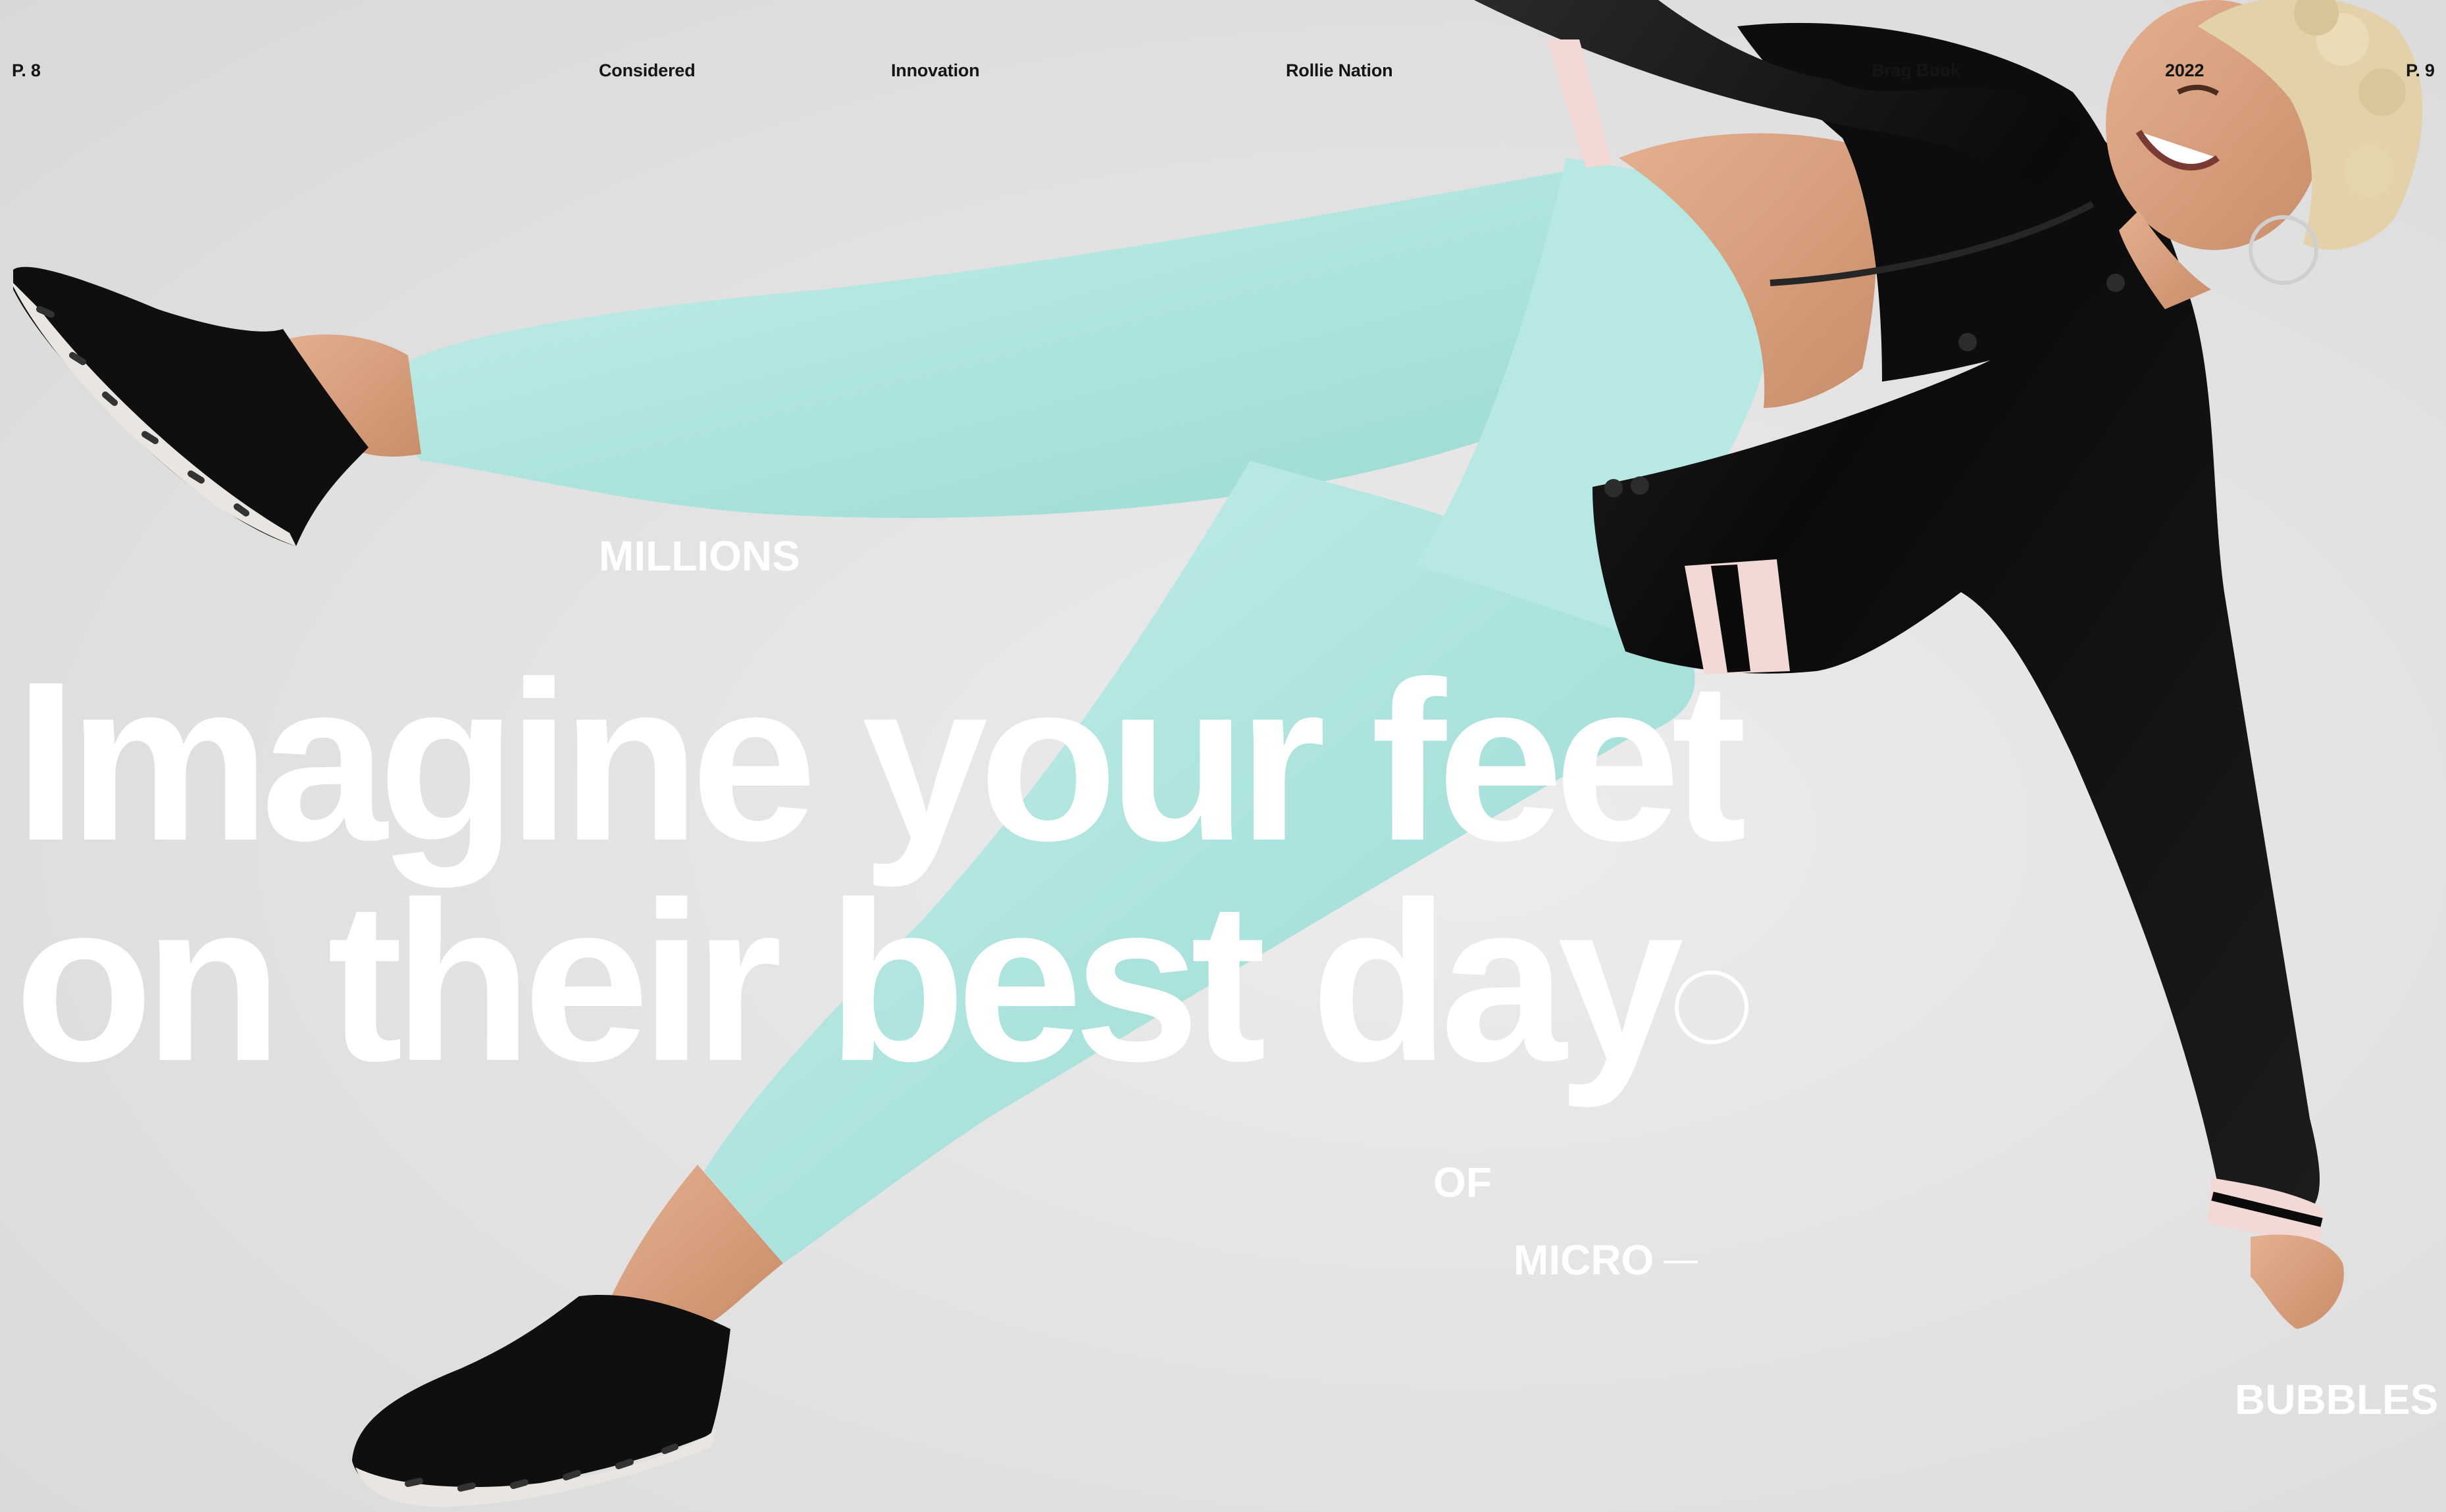 The image size is (2446, 1512). What do you see at coordinates (1711, 1007) in the screenshot?
I see `ring-glyph` at bounding box center [1711, 1007].